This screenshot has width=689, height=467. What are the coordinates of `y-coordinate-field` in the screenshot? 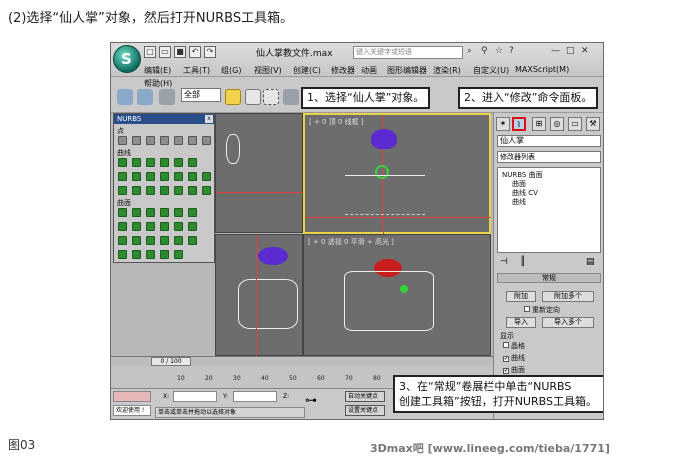 It's located at (255, 396).